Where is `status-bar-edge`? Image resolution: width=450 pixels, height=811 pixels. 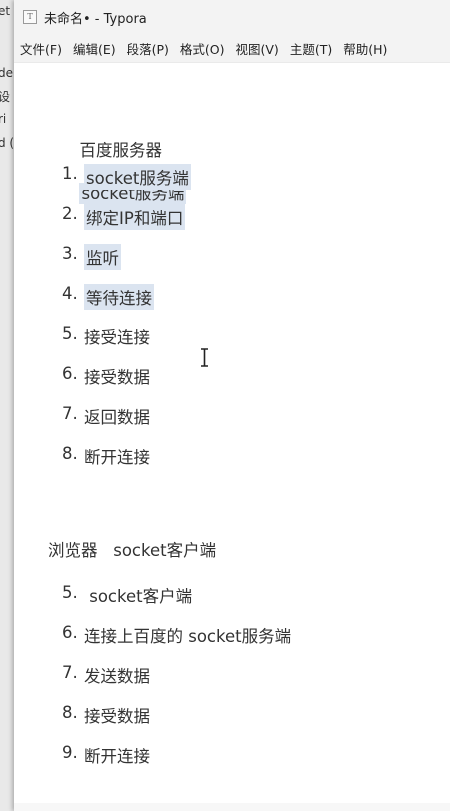 status-bar-edge is located at coordinates (232, 807).